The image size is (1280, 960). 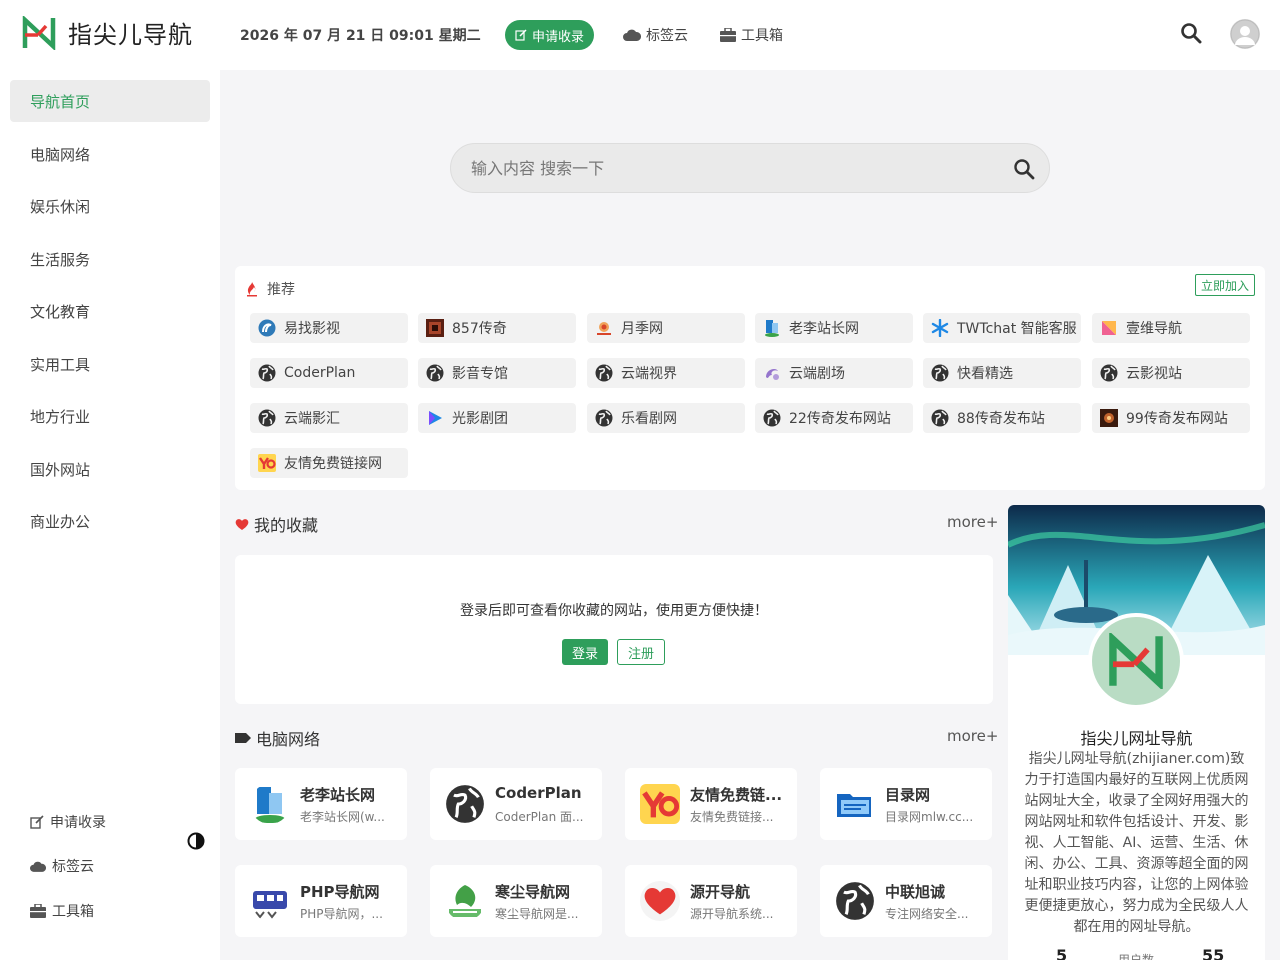 What do you see at coordinates (435, 328) in the screenshot?
I see `game-logo-icon` at bounding box center [435, 328].